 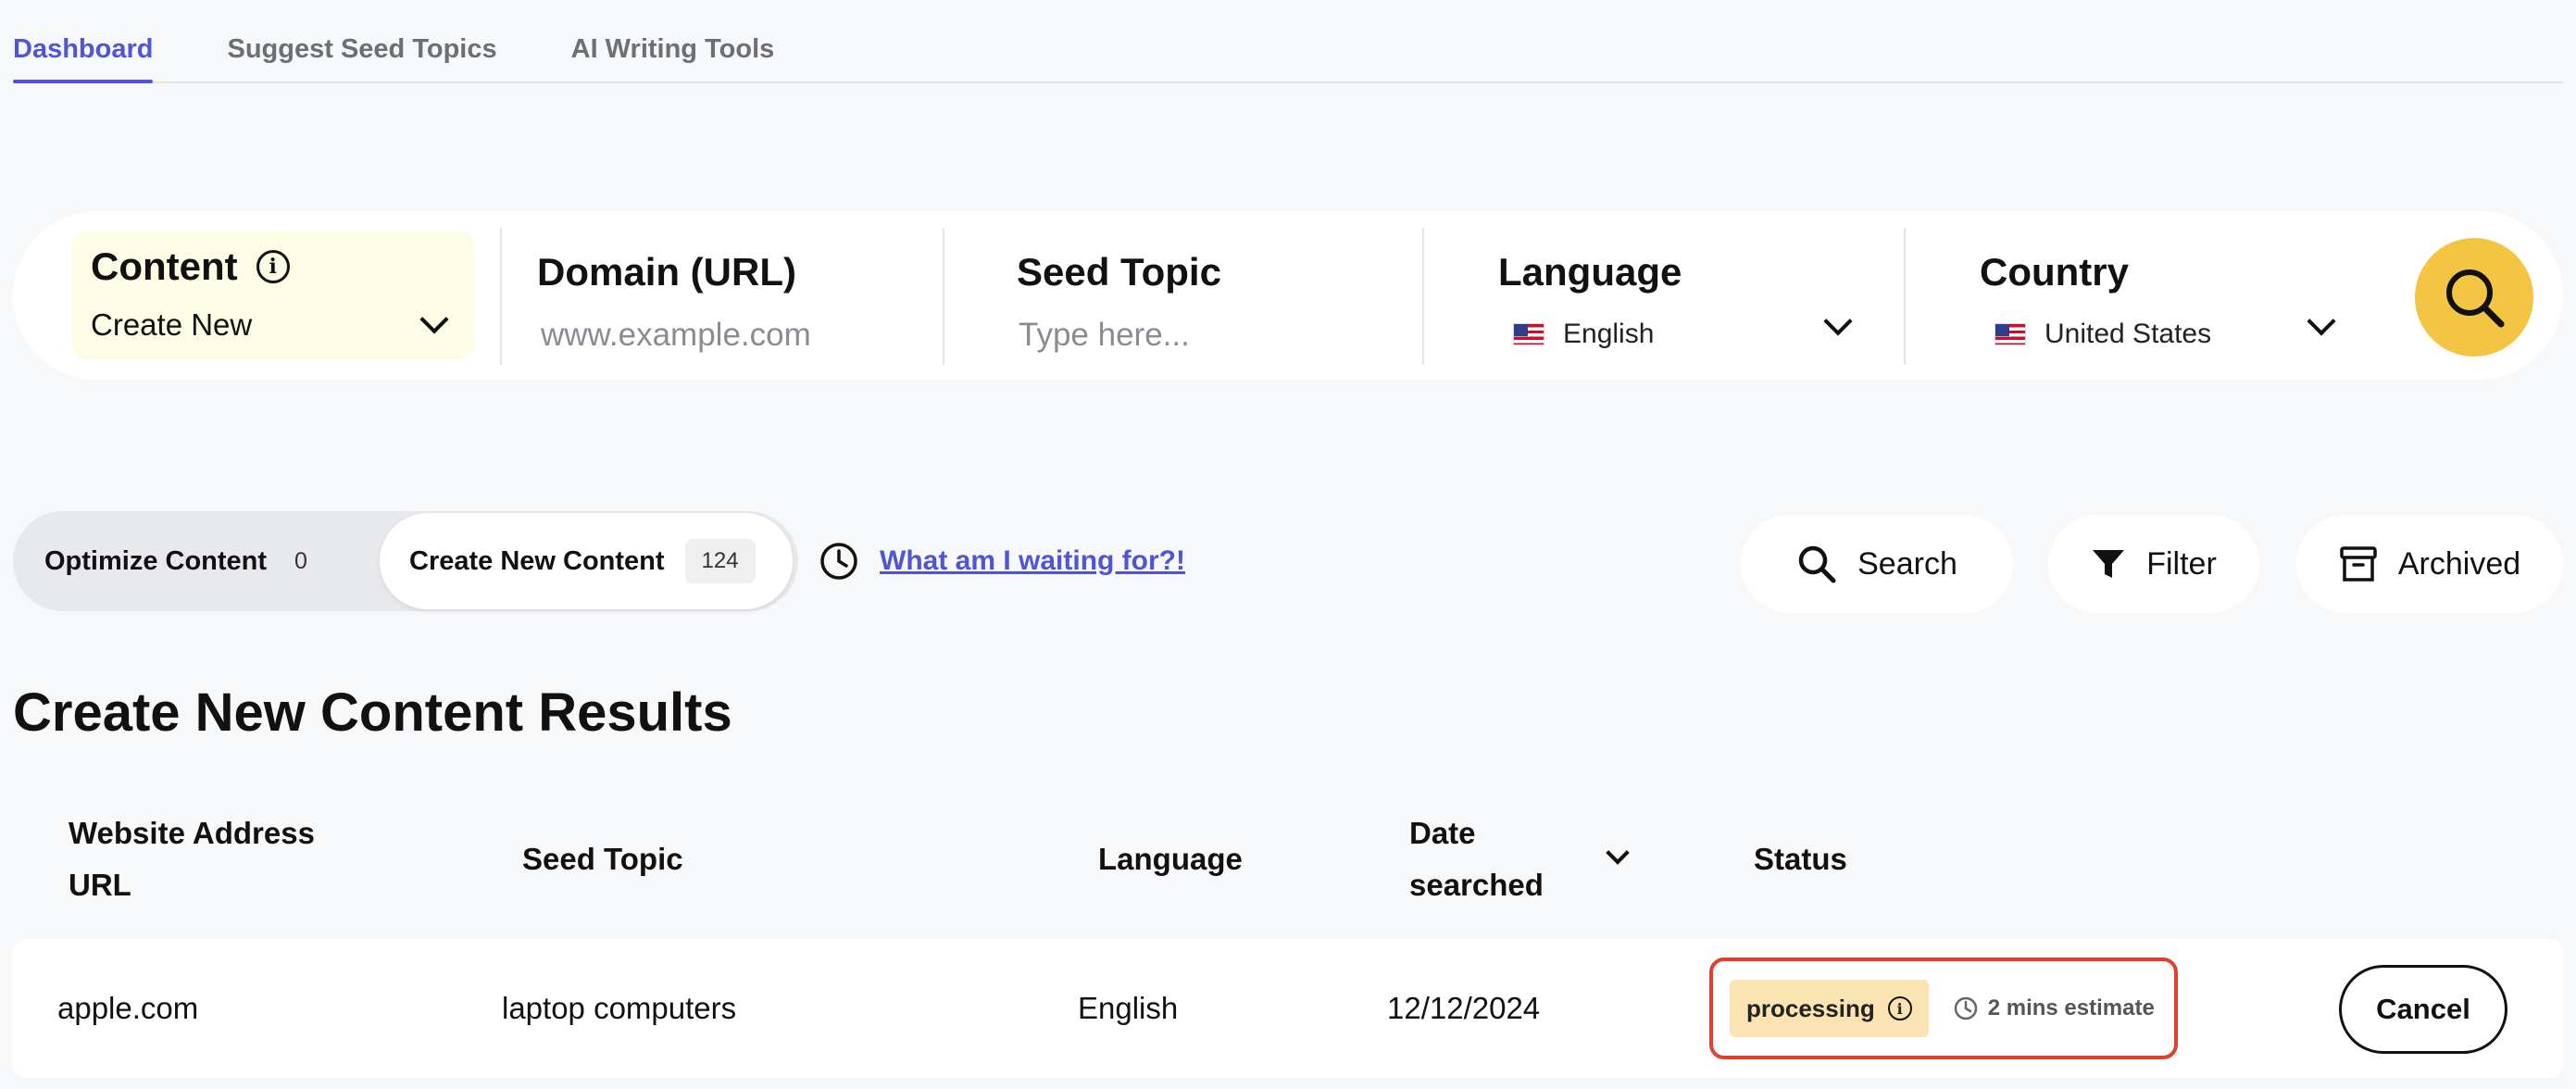 I want to click on language-select: English, so click(x=1691, y=328).